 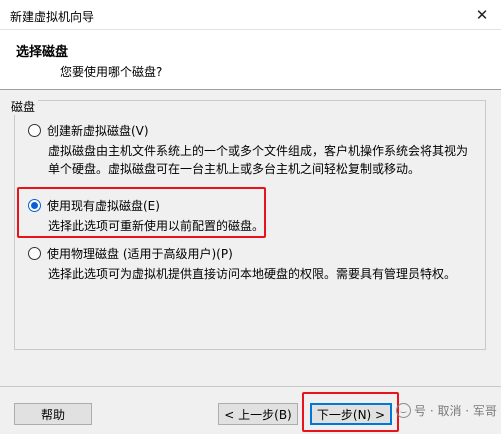 I want to click on desc-line: 选择此选项可为虚拟机提供直接访问本地硬盘的权限。需要具有管理员特权。, so click(x=252, y=274).